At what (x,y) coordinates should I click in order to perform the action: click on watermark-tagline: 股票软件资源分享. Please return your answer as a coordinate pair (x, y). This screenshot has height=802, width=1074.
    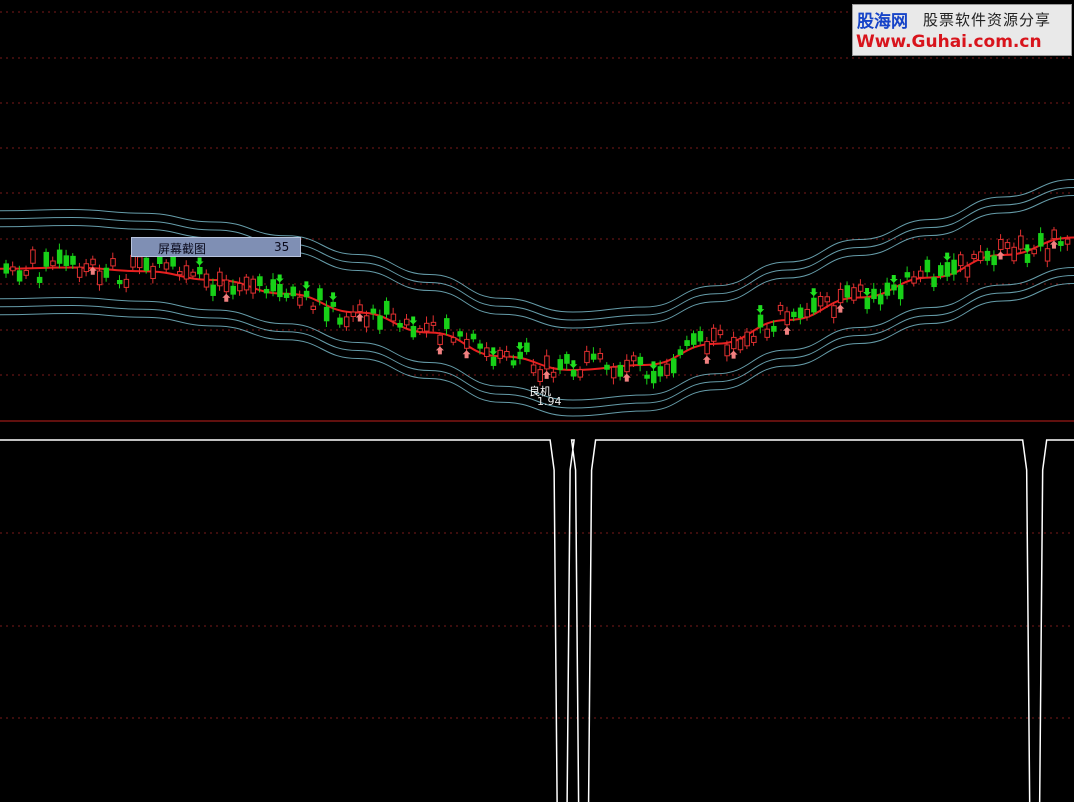
    Looking at the image, I should click on (987, 20).